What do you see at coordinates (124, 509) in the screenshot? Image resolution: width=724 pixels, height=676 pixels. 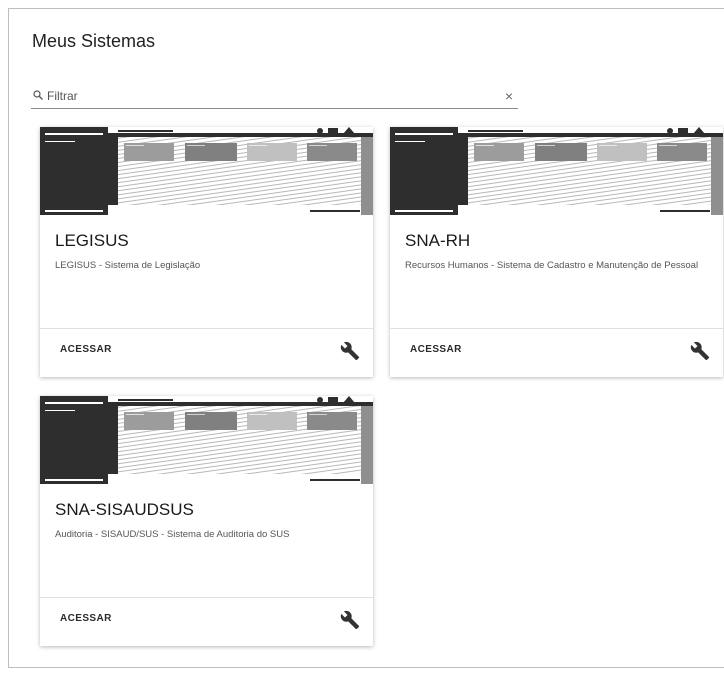 I see `card-title: SNA-SISAUDSUS` at bounding box center [124, 509].